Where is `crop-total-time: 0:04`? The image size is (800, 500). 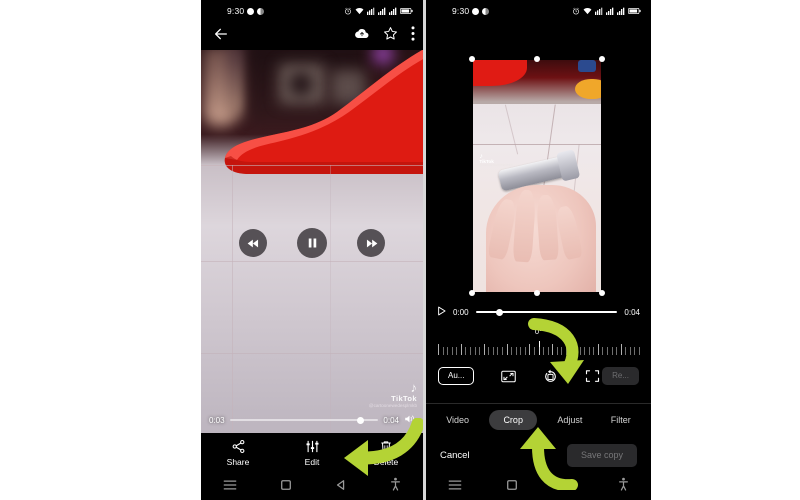
crop-total-time: 0:04 is located at coordinates (632, 312).